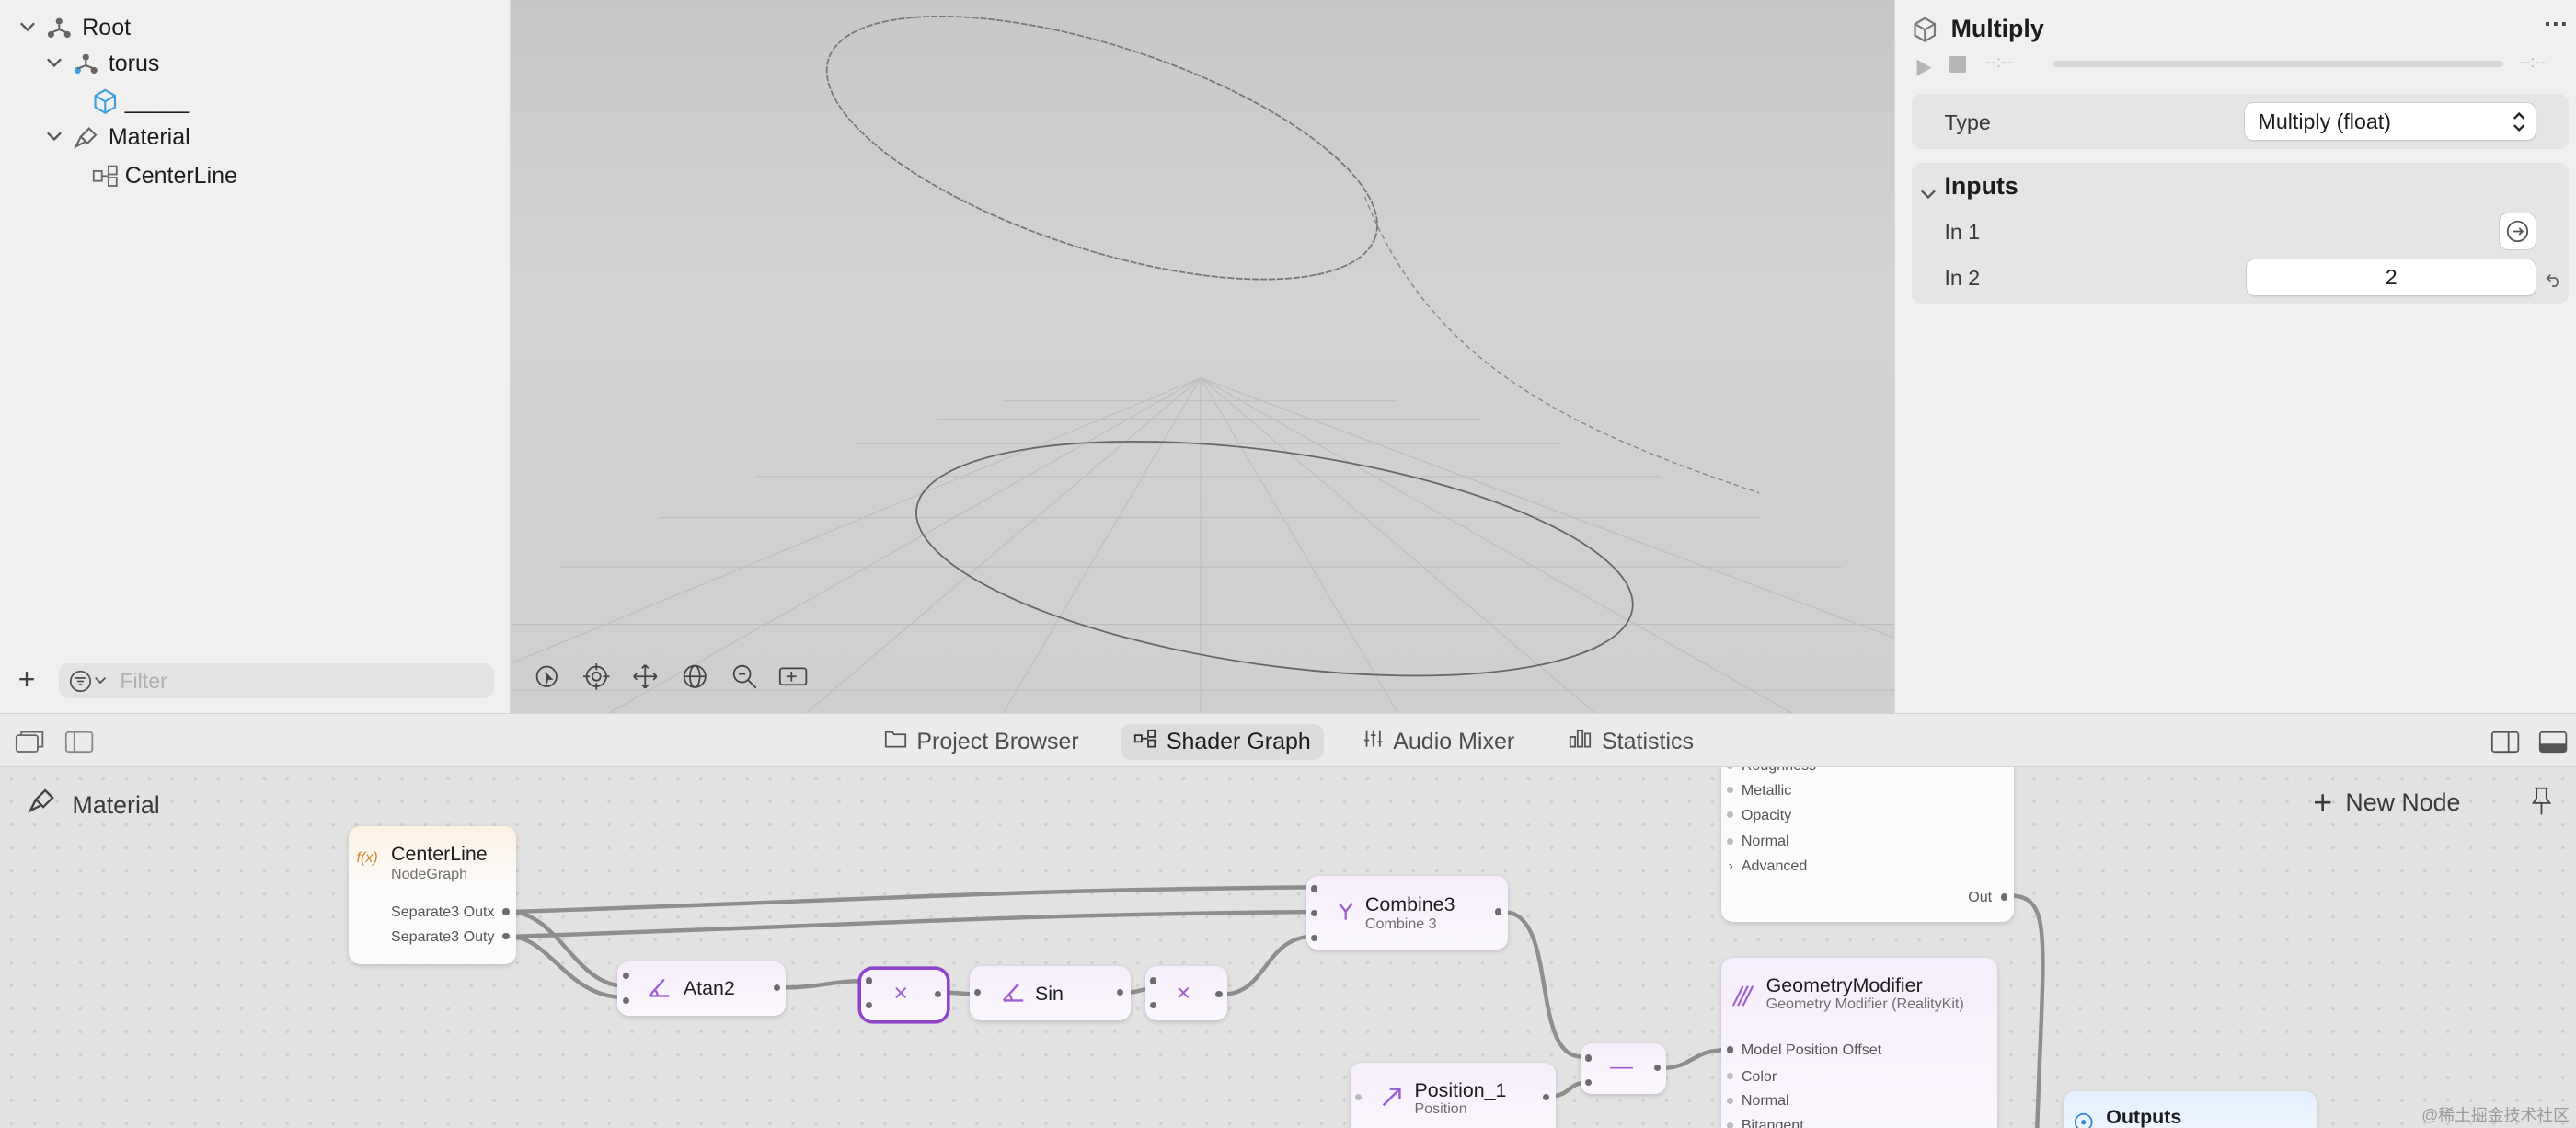 Image resolution: width=2576 pixels, height=1128 pixels. I want to click on reset-icon, so click(2554, 279).